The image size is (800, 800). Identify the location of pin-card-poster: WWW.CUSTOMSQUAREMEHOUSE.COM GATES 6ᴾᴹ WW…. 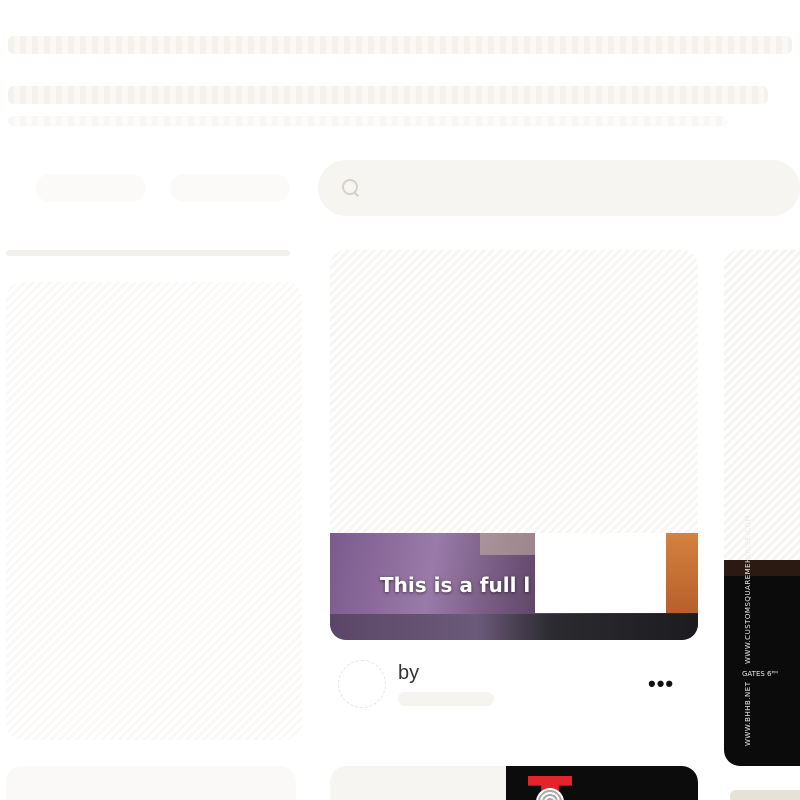
(762, 640).